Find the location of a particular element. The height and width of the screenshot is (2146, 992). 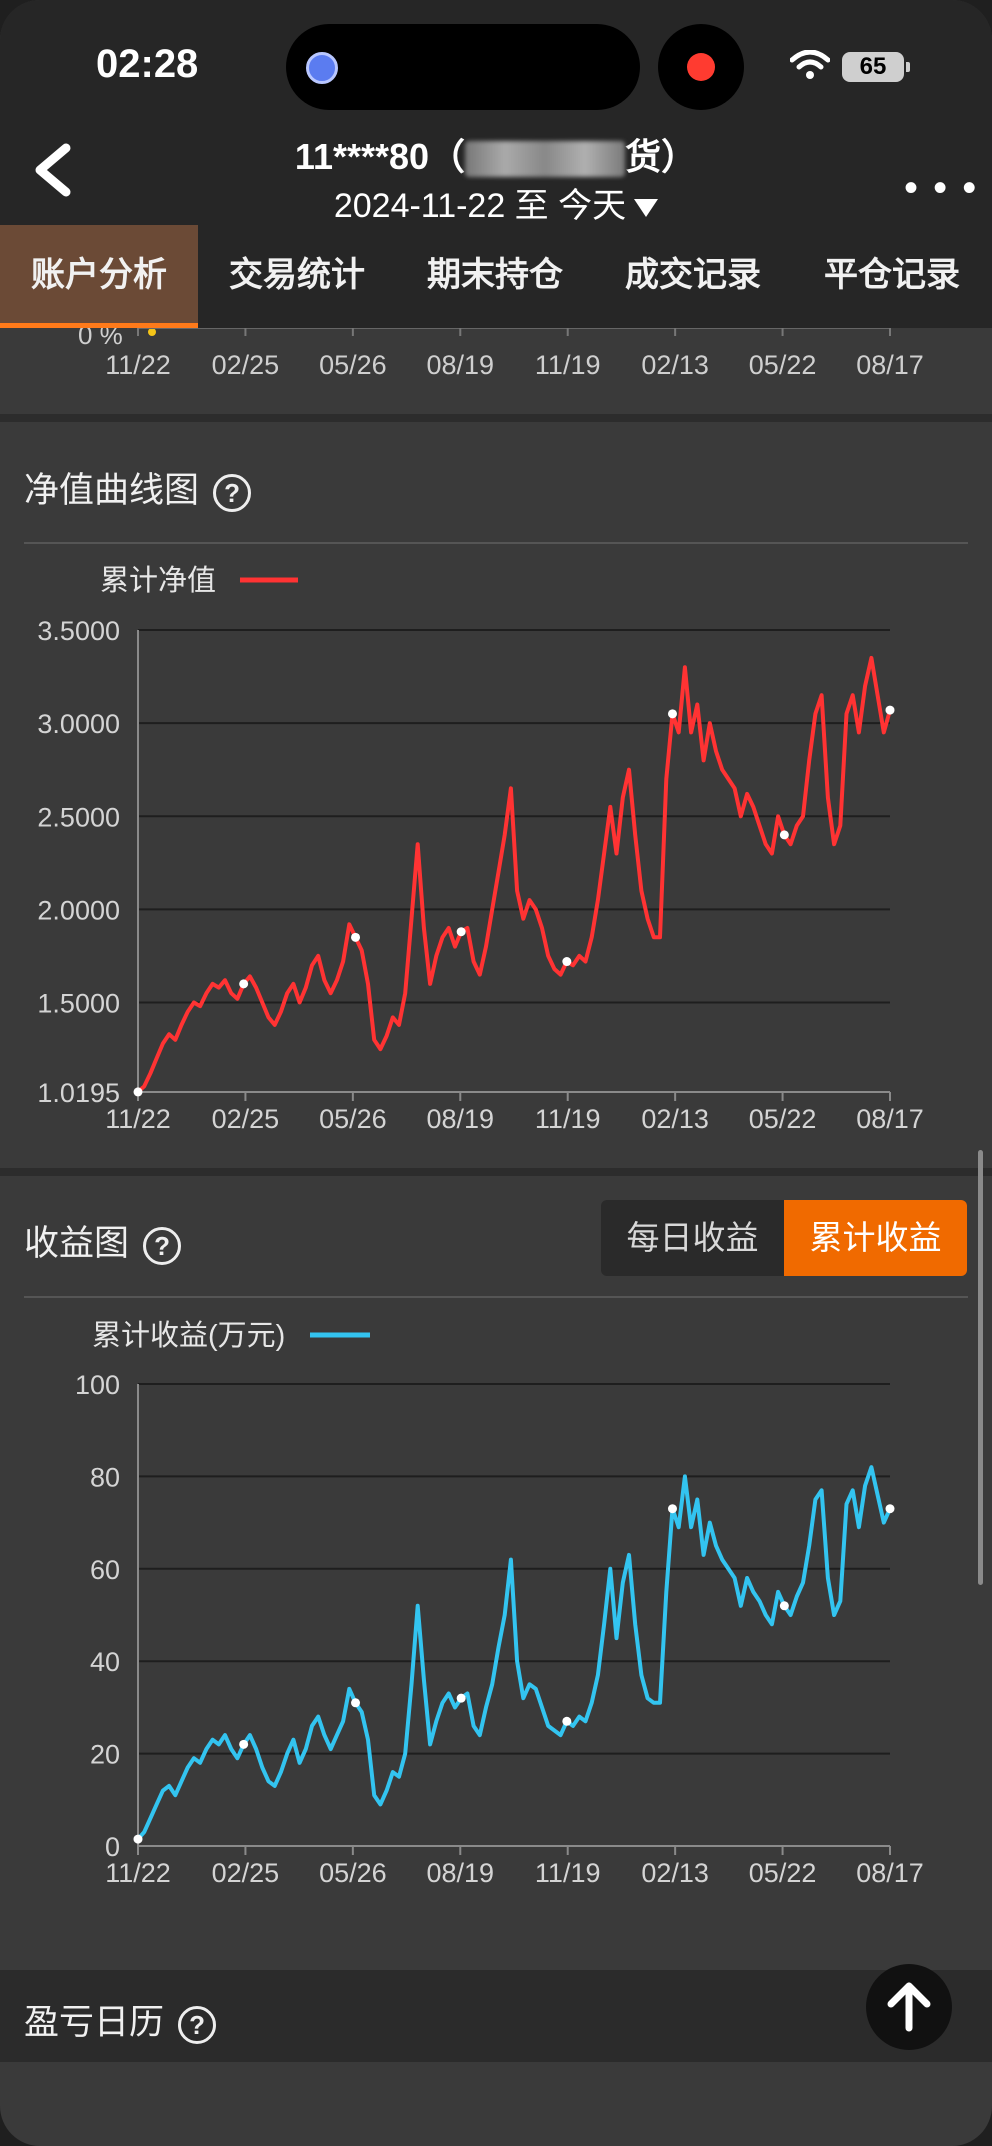

profit-legend-label: 累计收益(万元) is located at coordinates (188, 1335).